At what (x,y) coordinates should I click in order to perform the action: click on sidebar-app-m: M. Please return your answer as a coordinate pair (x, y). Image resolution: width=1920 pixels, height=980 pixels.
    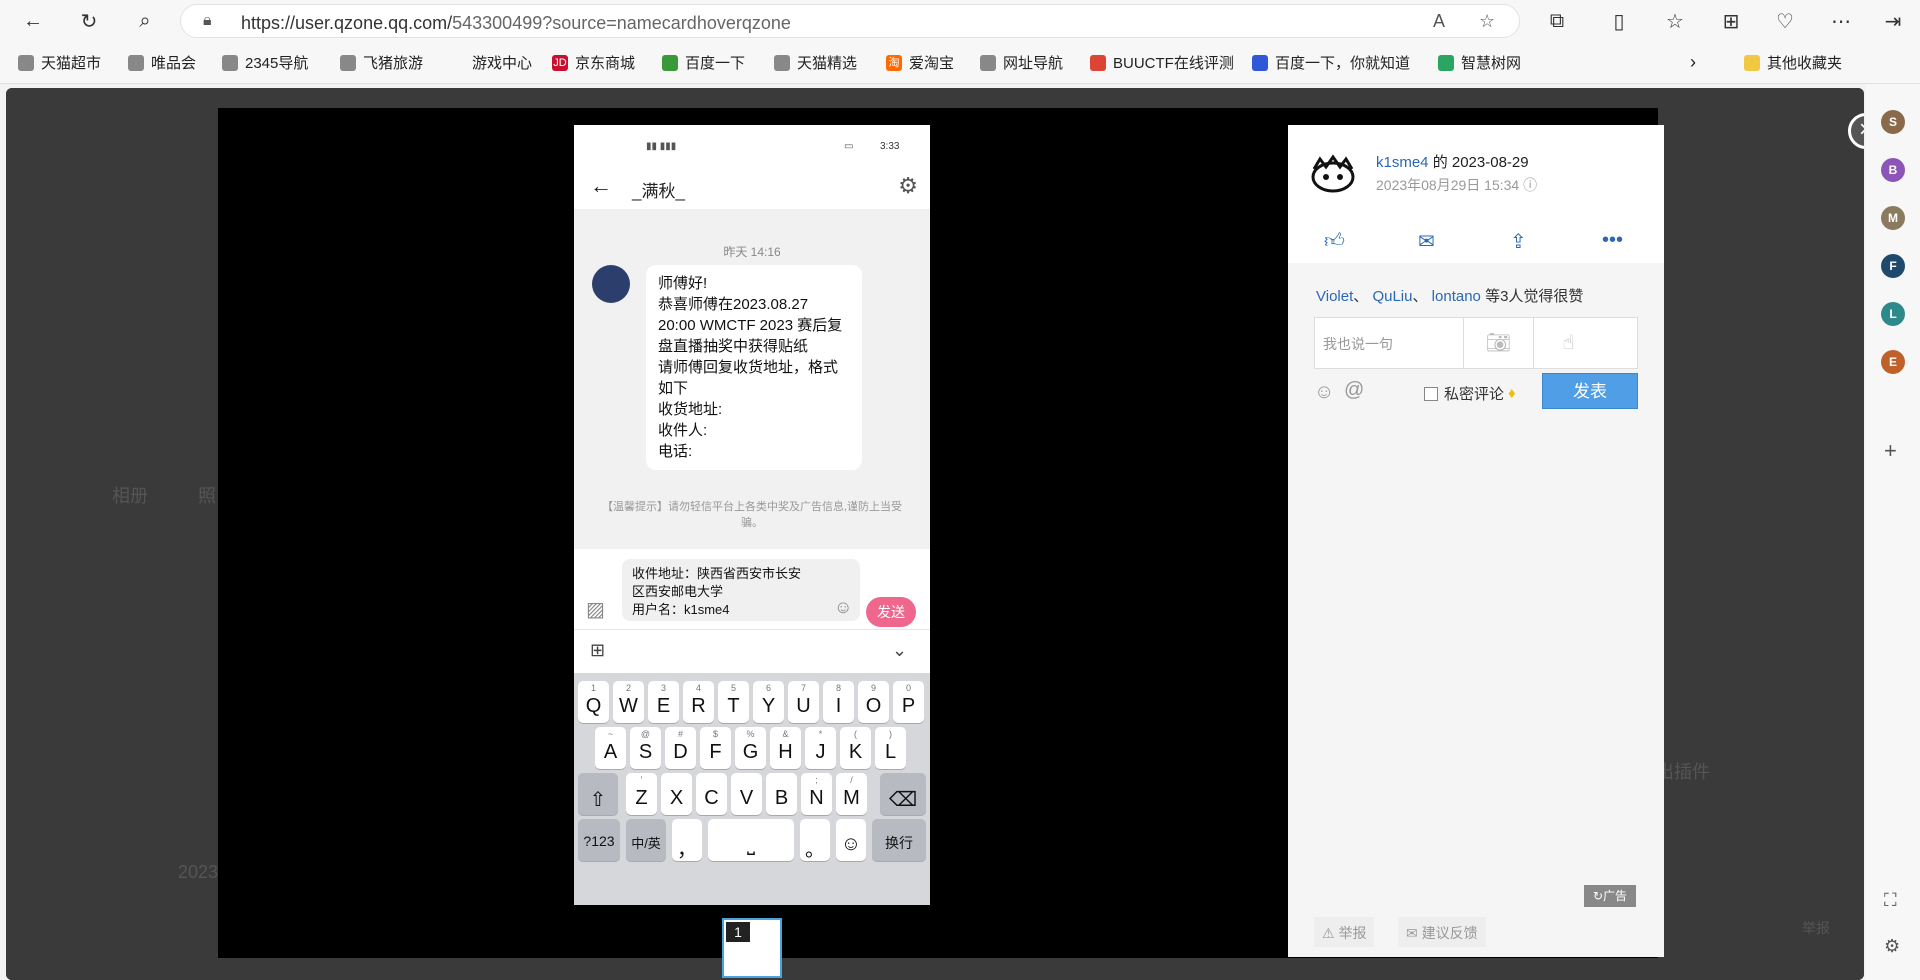
    Looking at the image, I should click on (1893, 218).